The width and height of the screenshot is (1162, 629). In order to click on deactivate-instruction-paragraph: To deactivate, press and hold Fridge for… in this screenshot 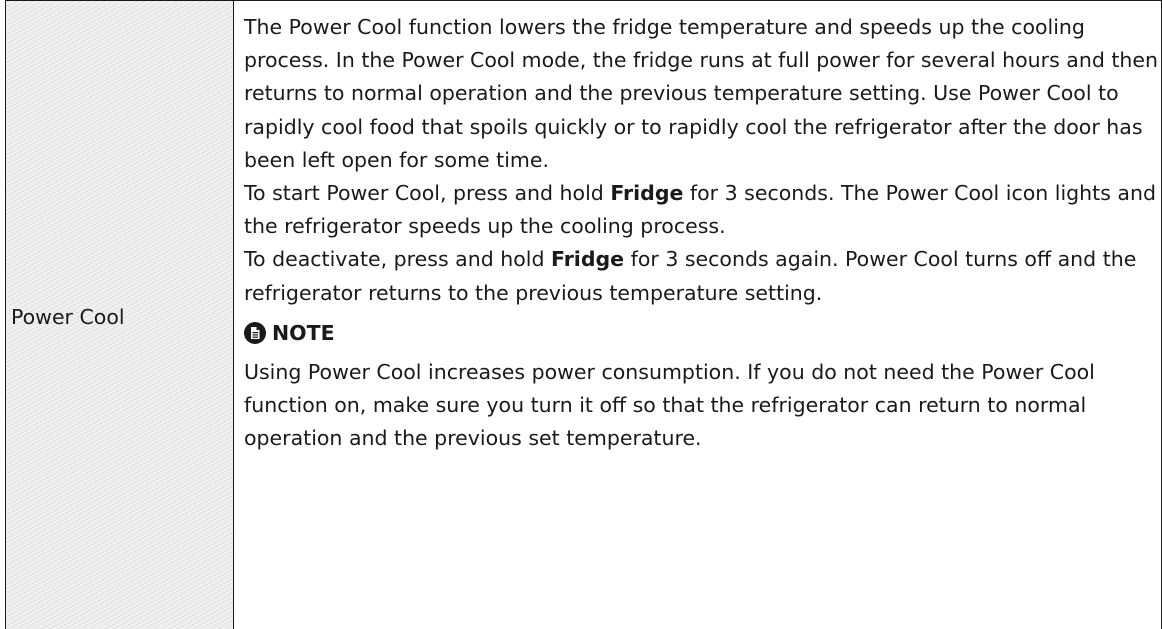, I will do `click(702, 276)`.